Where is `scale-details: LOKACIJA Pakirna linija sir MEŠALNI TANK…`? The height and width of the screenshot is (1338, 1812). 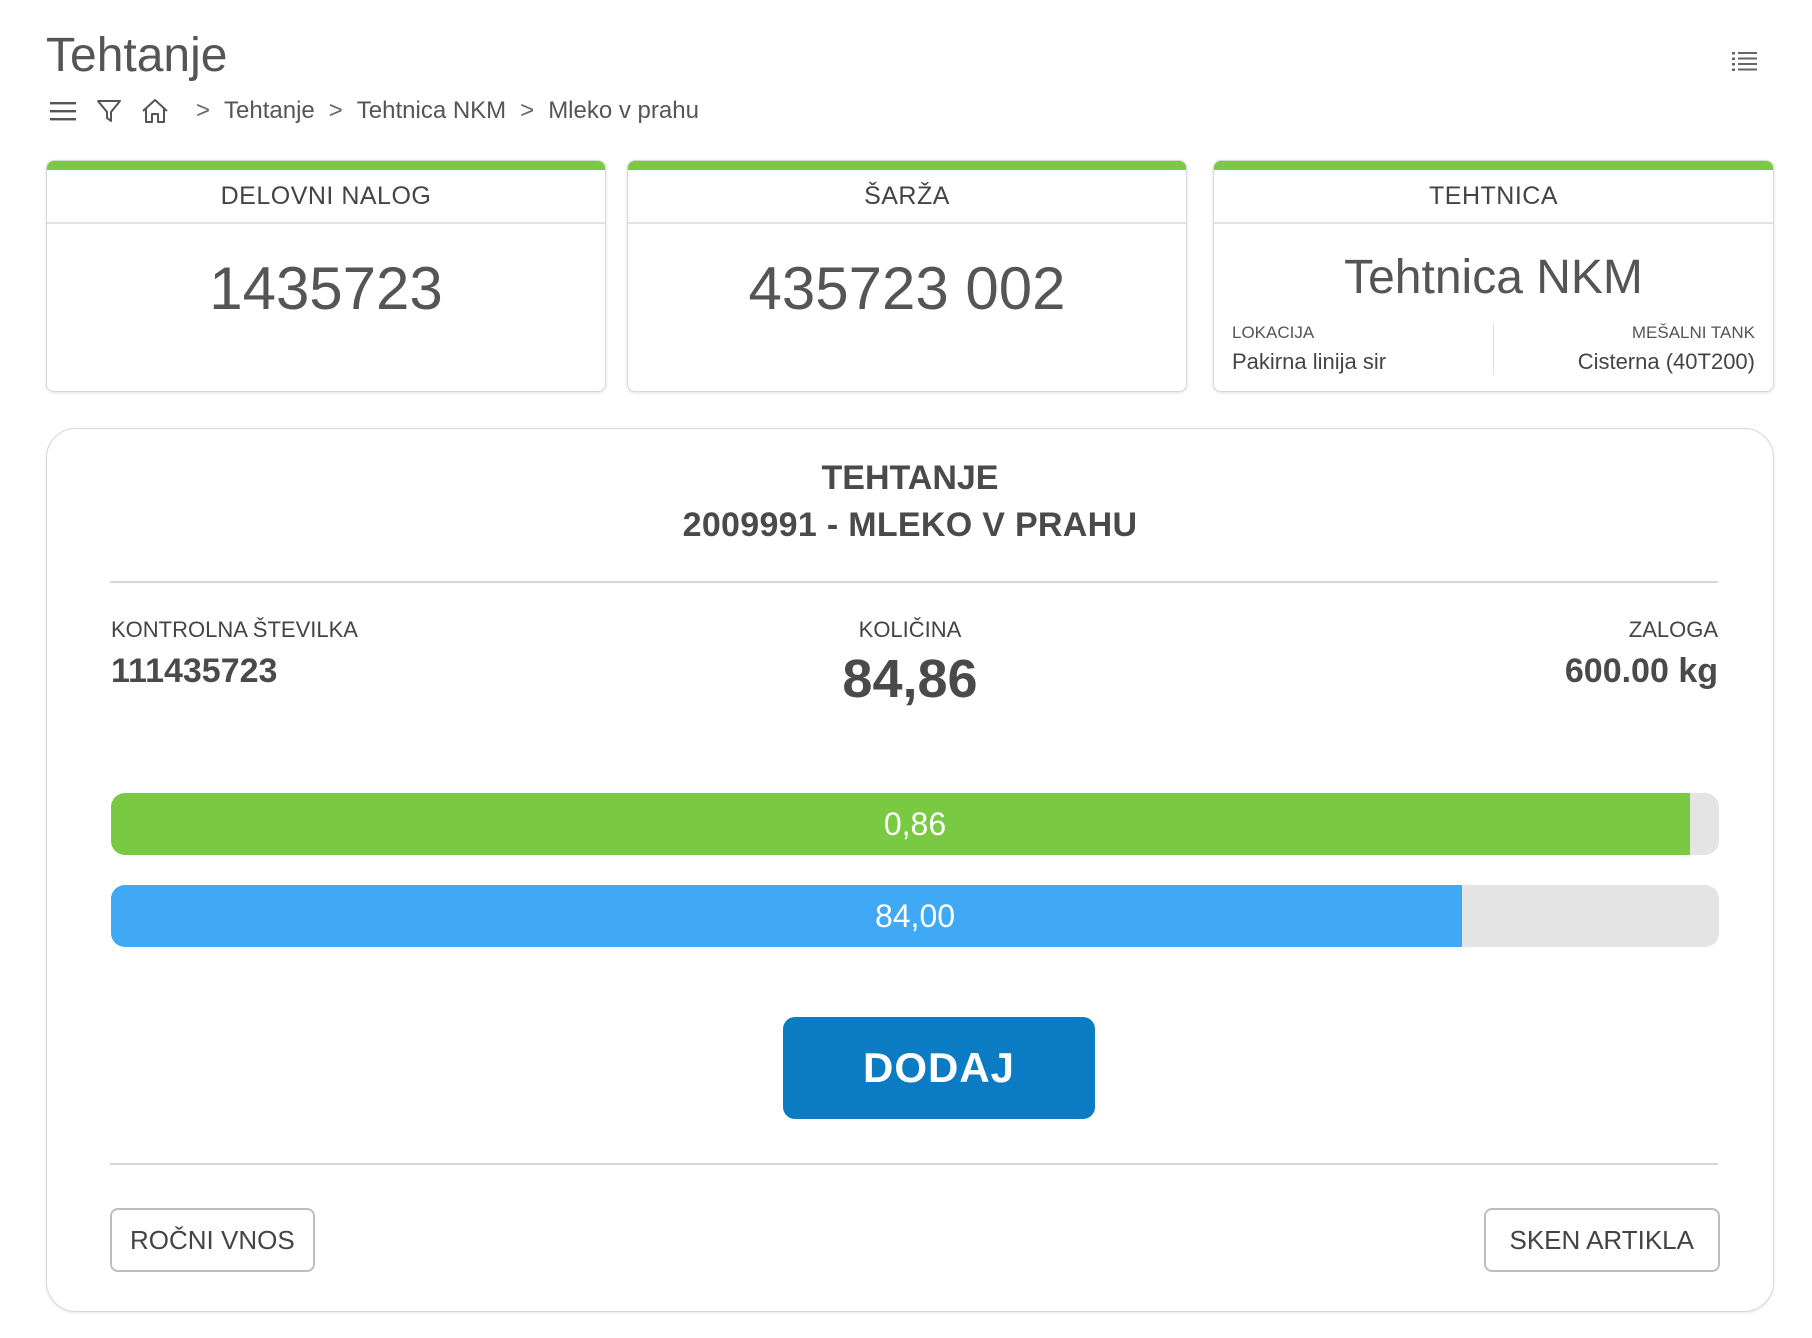 scale-details: LOKACIJA Pakirna linija sir MEŠALNI TANK… is located at coordinates (1493, 349).